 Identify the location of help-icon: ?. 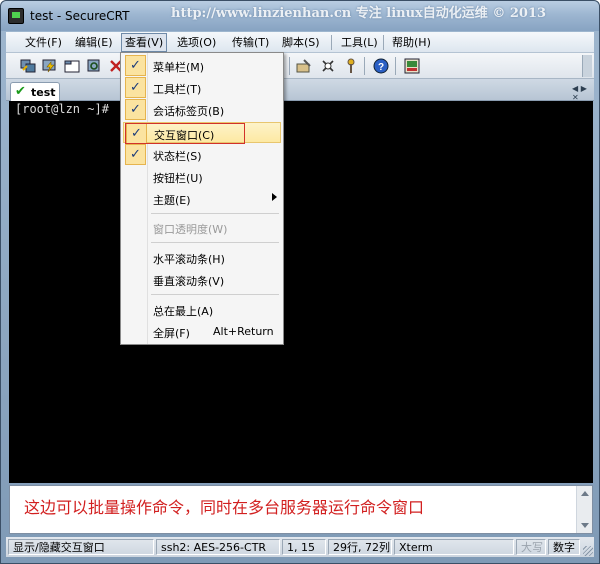
(381, 66).